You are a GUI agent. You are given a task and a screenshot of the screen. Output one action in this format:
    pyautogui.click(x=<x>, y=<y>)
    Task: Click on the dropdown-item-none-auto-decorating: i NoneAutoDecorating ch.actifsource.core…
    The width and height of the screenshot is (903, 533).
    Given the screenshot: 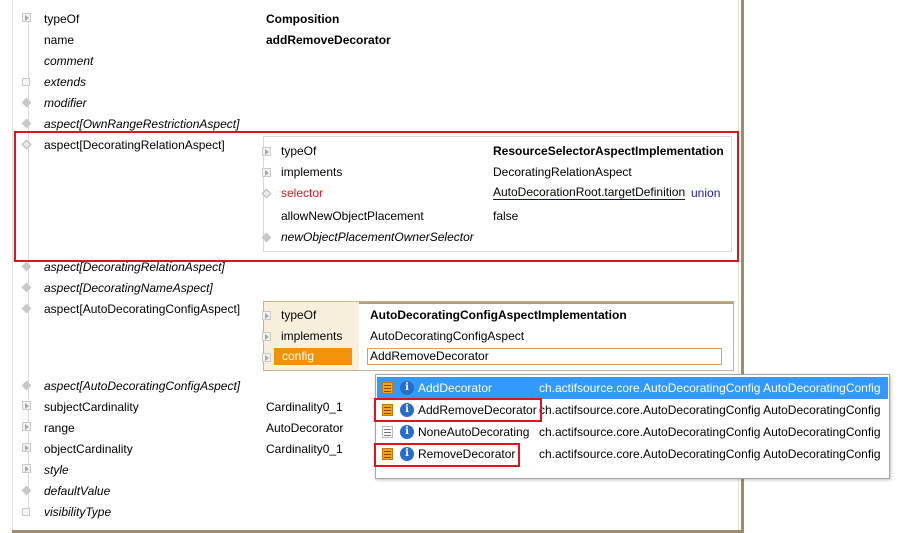 What is the action you would take?
    pyautogui.click(x=632, y=432)
    